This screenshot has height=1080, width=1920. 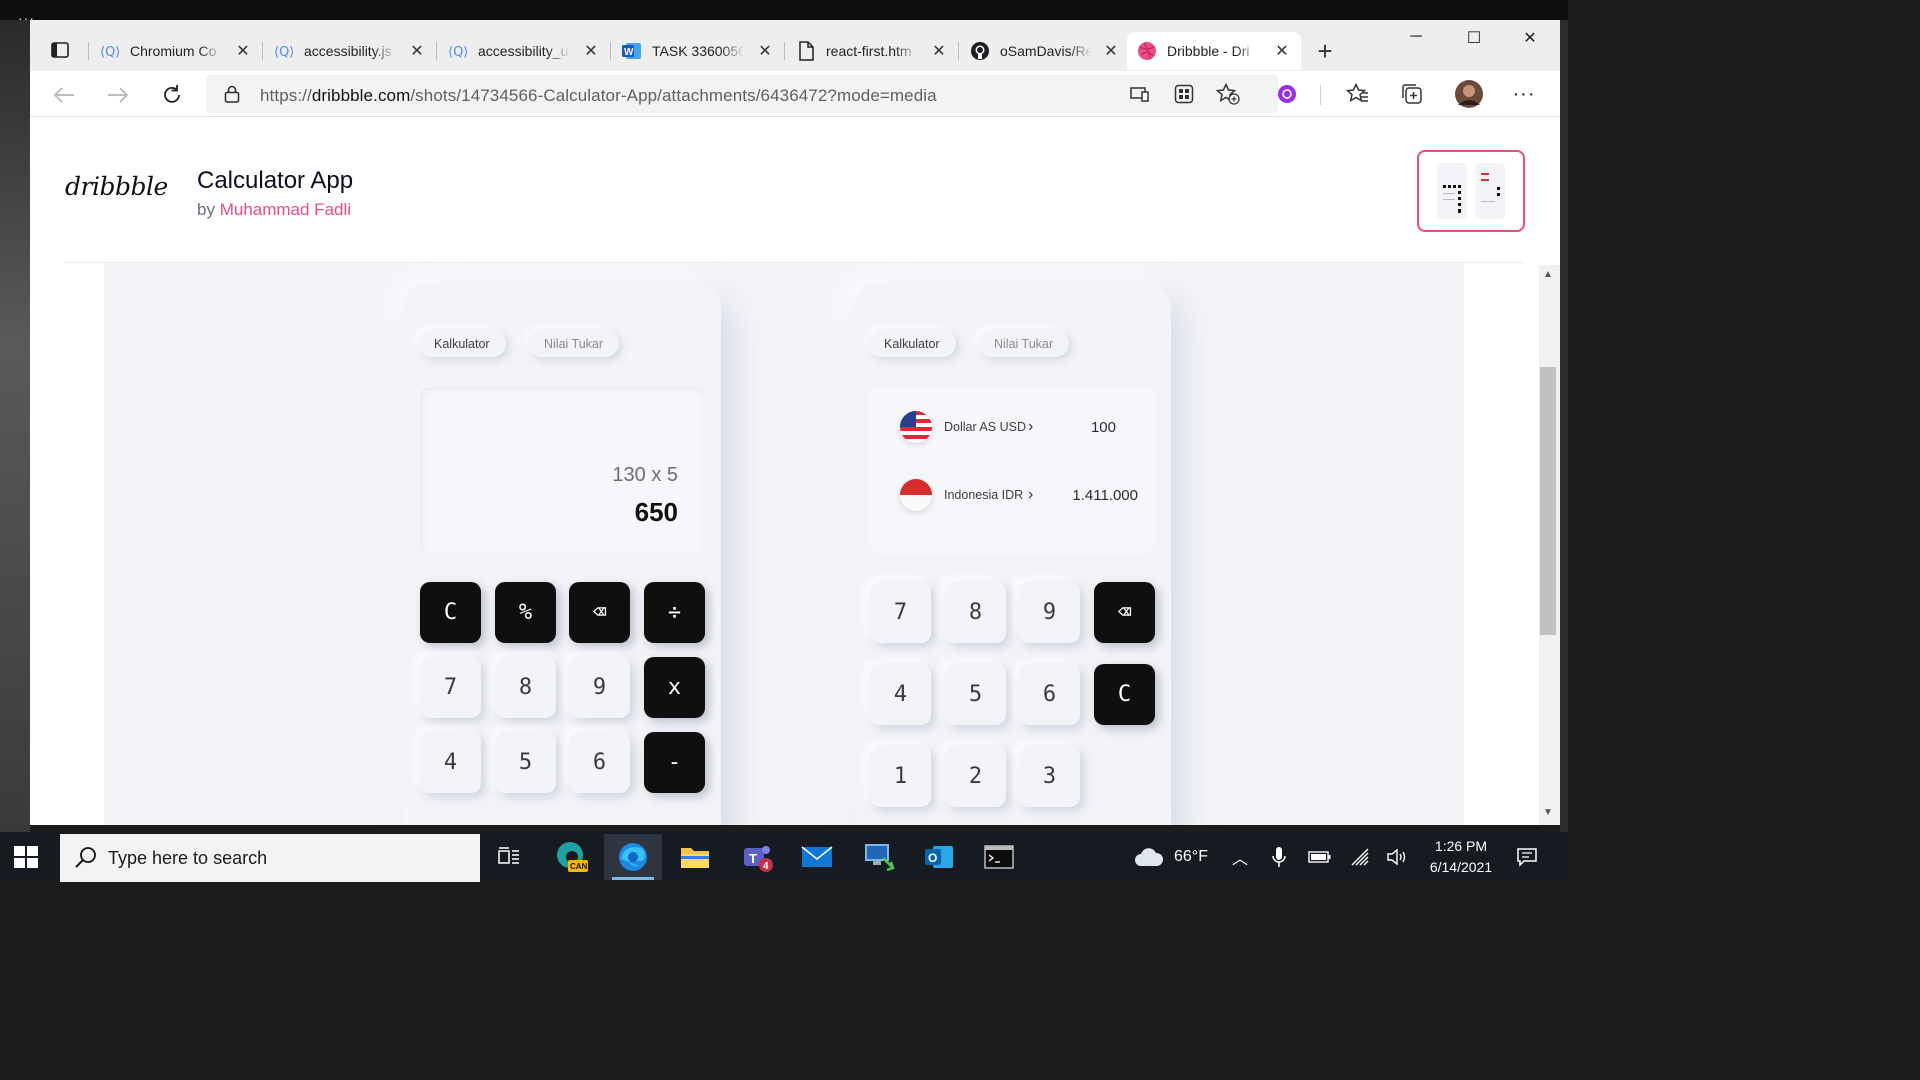 I want to click on outlook-app: O, so click(x=939, y=857).